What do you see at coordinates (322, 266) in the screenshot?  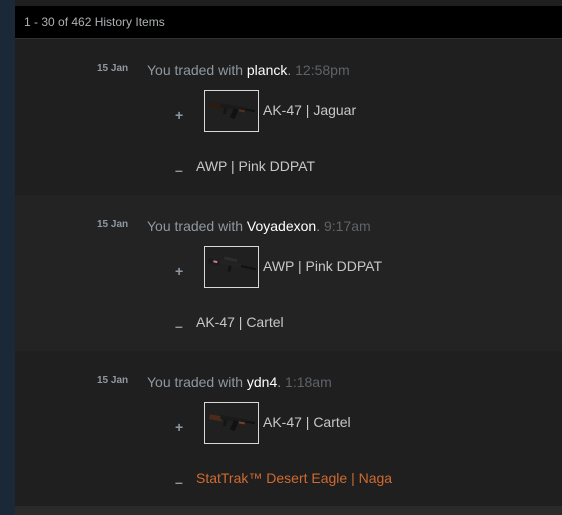 I see `gained-item-name: AWP | Pink DDPAT` at bounding box center [322, 266].